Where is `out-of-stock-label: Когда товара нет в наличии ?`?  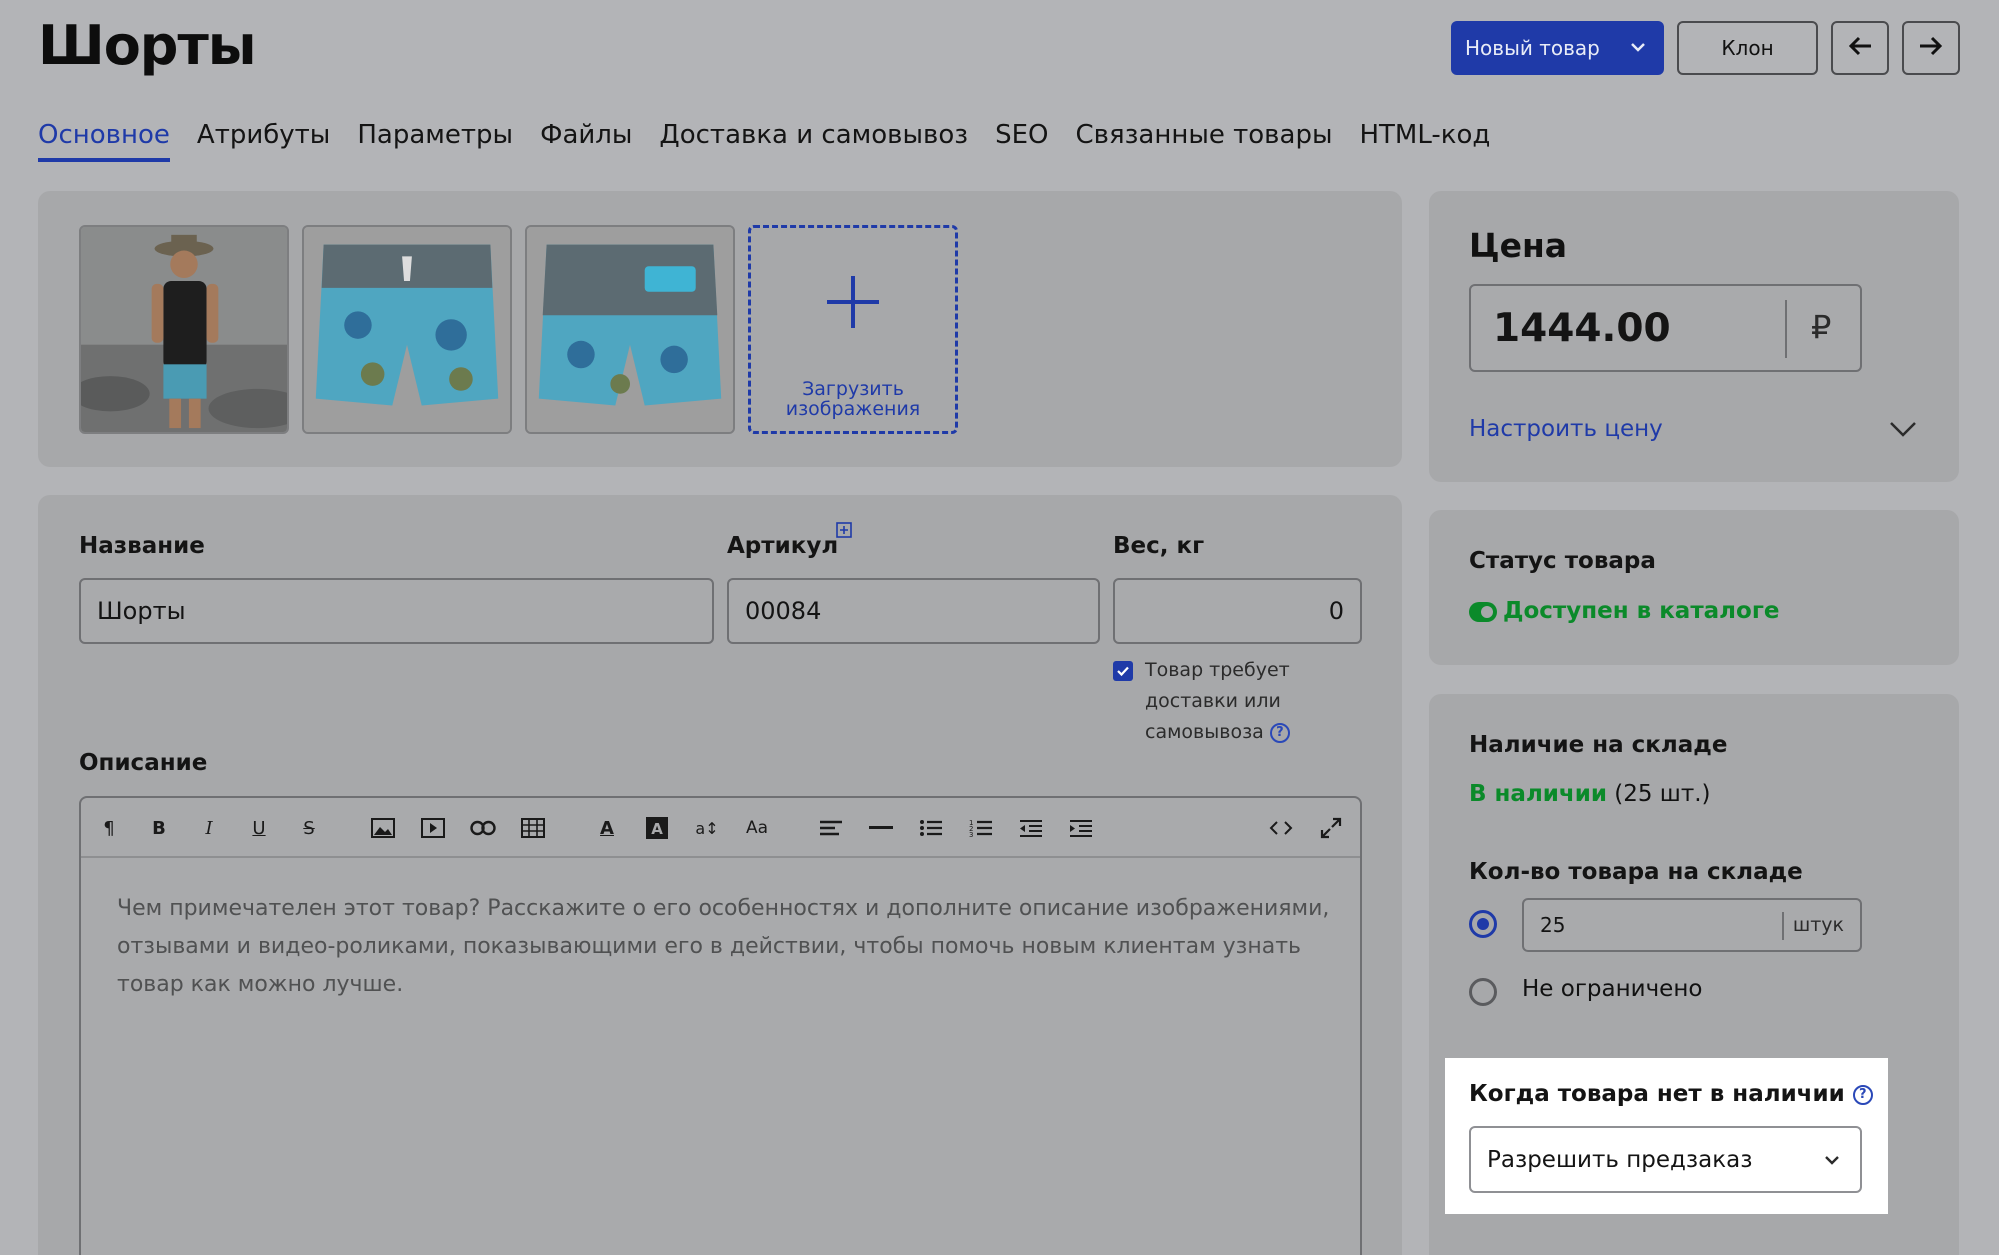
out-of-stock-label: Когда товара нет в наличии ? is located at coordinates (1671, 1094).